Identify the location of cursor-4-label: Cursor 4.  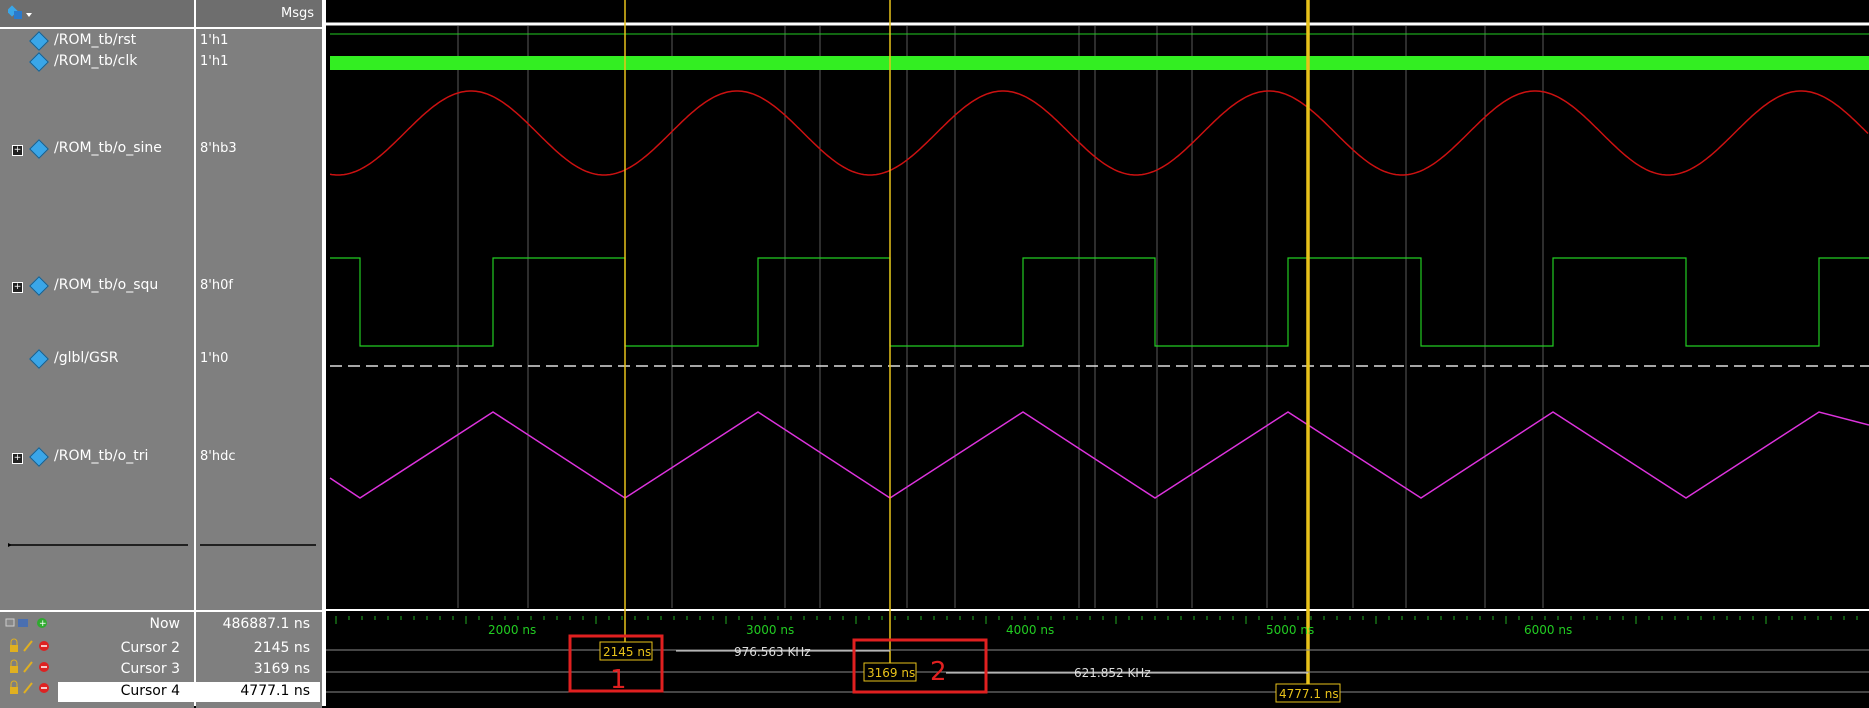
(150, 691).